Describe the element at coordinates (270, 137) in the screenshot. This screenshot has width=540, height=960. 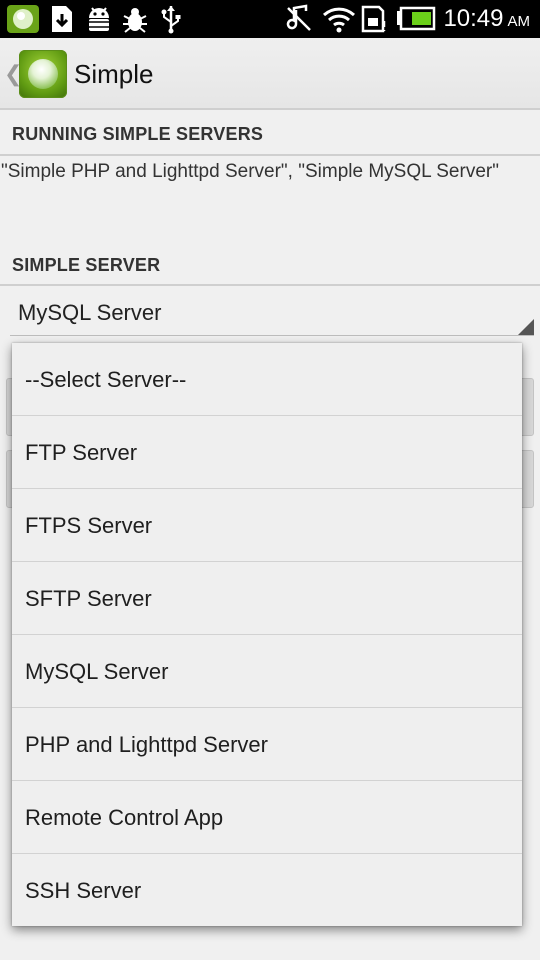
I see `running-servers-header: RUNNING SIMPLE SERVERS` at that location.